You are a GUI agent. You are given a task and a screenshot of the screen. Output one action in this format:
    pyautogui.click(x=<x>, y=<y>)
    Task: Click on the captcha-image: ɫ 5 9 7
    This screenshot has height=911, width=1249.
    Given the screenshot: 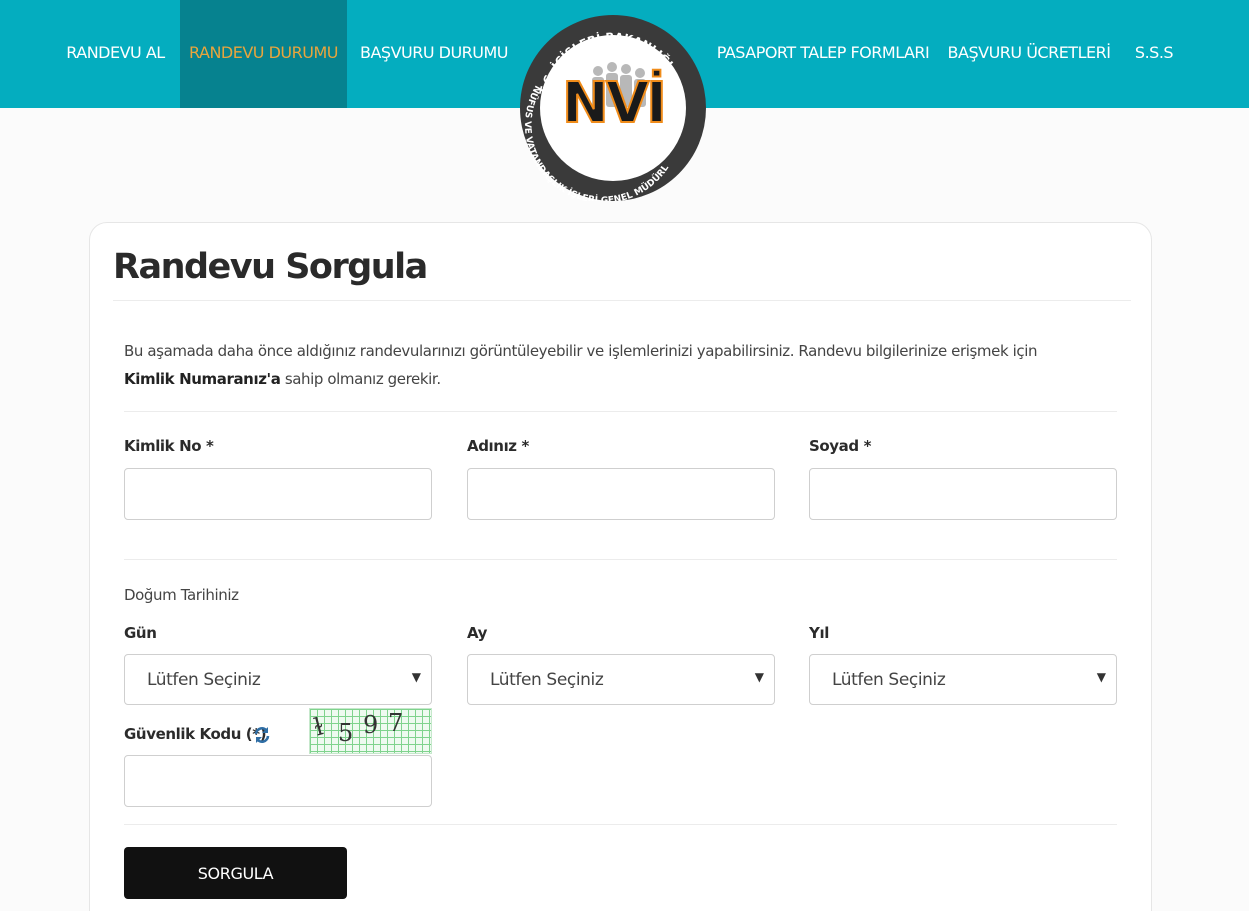 What is the action you would take?
    pyautogui.click(x=370, y=731)
    